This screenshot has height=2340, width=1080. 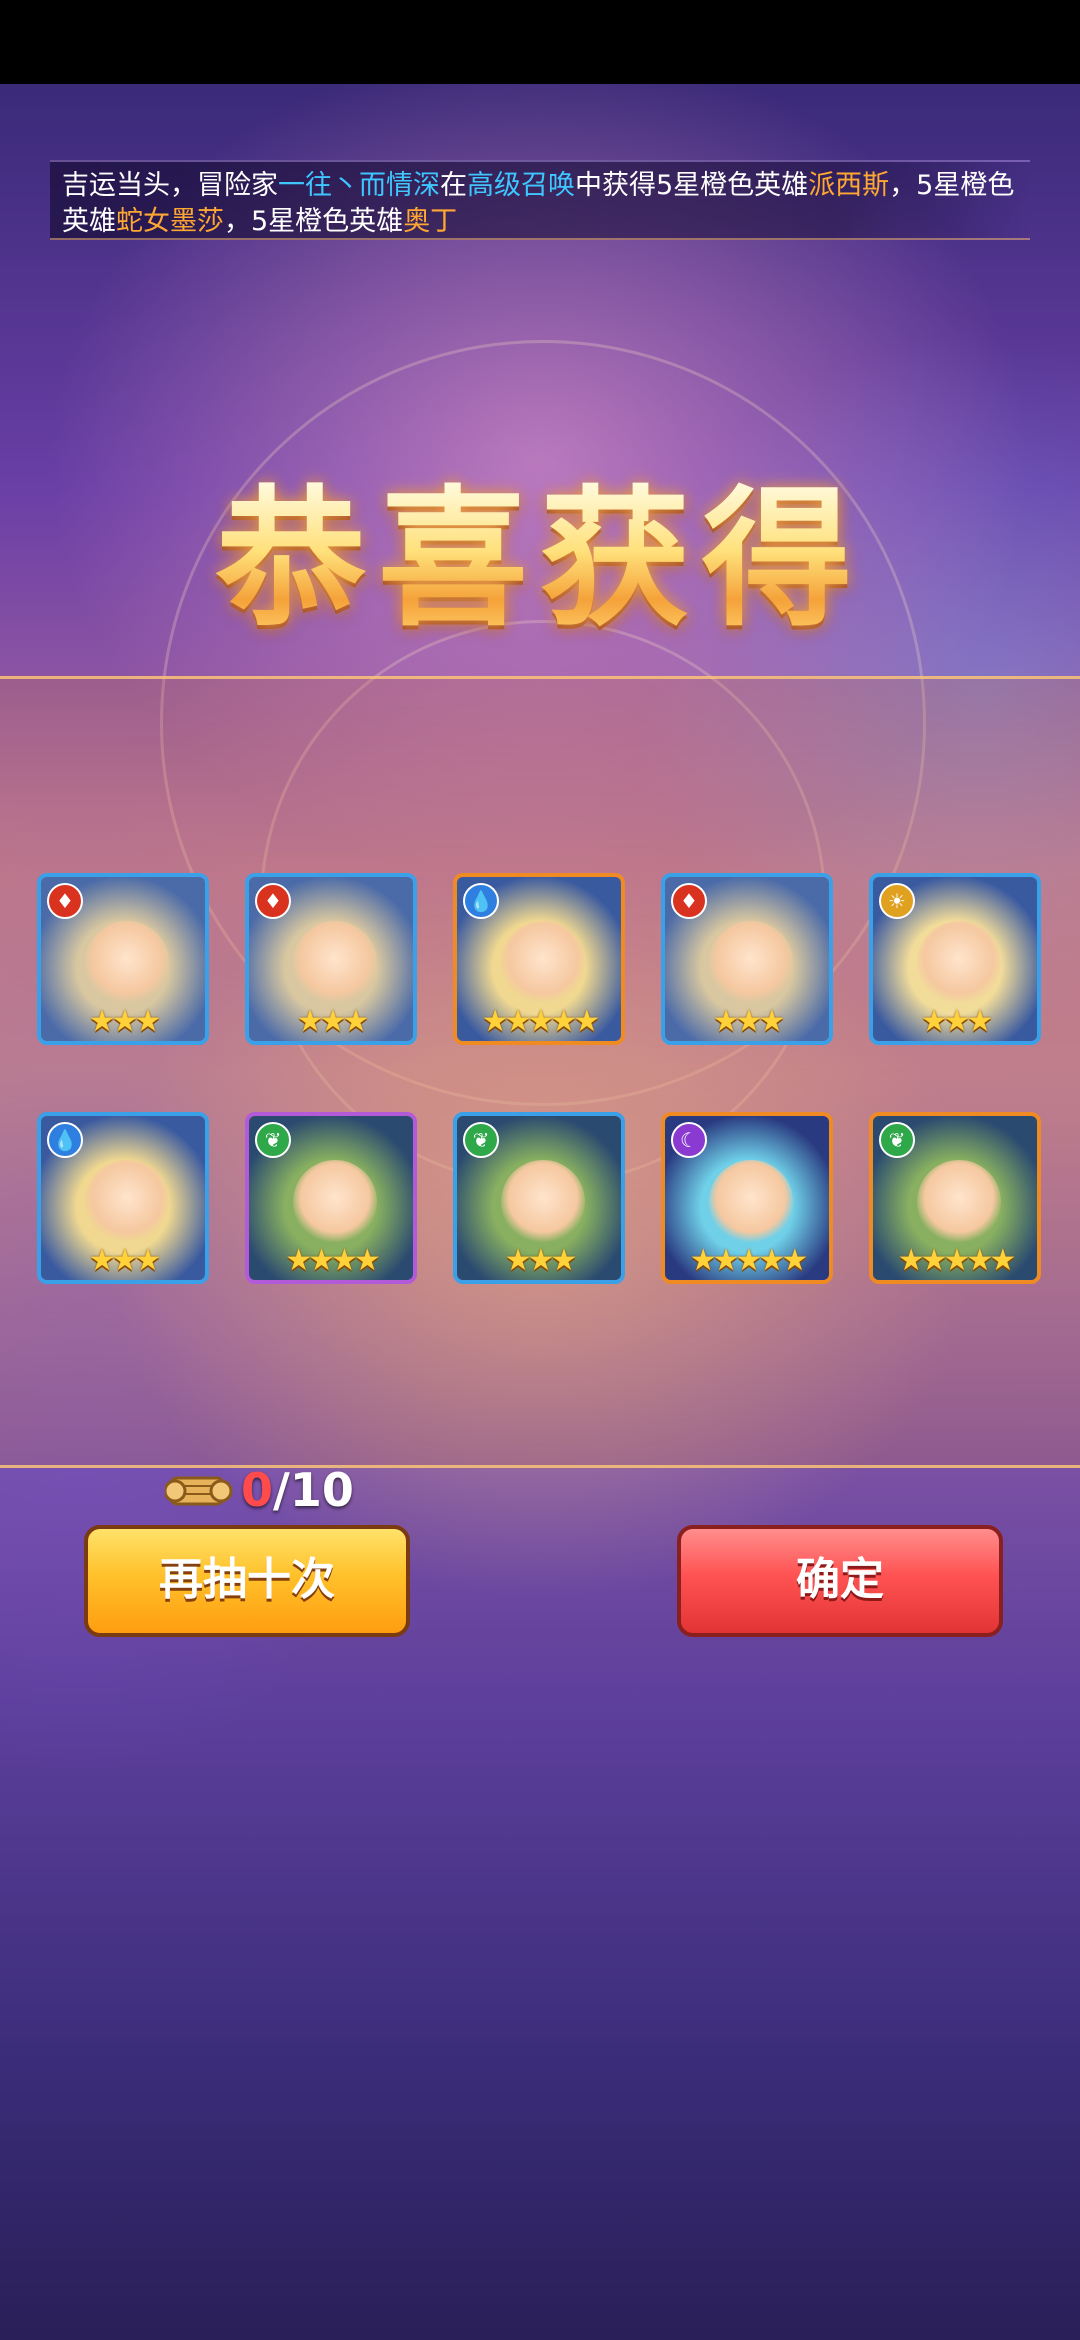 I want to click on hero-card: ☀ ★★★, so click(x=955, y=959).